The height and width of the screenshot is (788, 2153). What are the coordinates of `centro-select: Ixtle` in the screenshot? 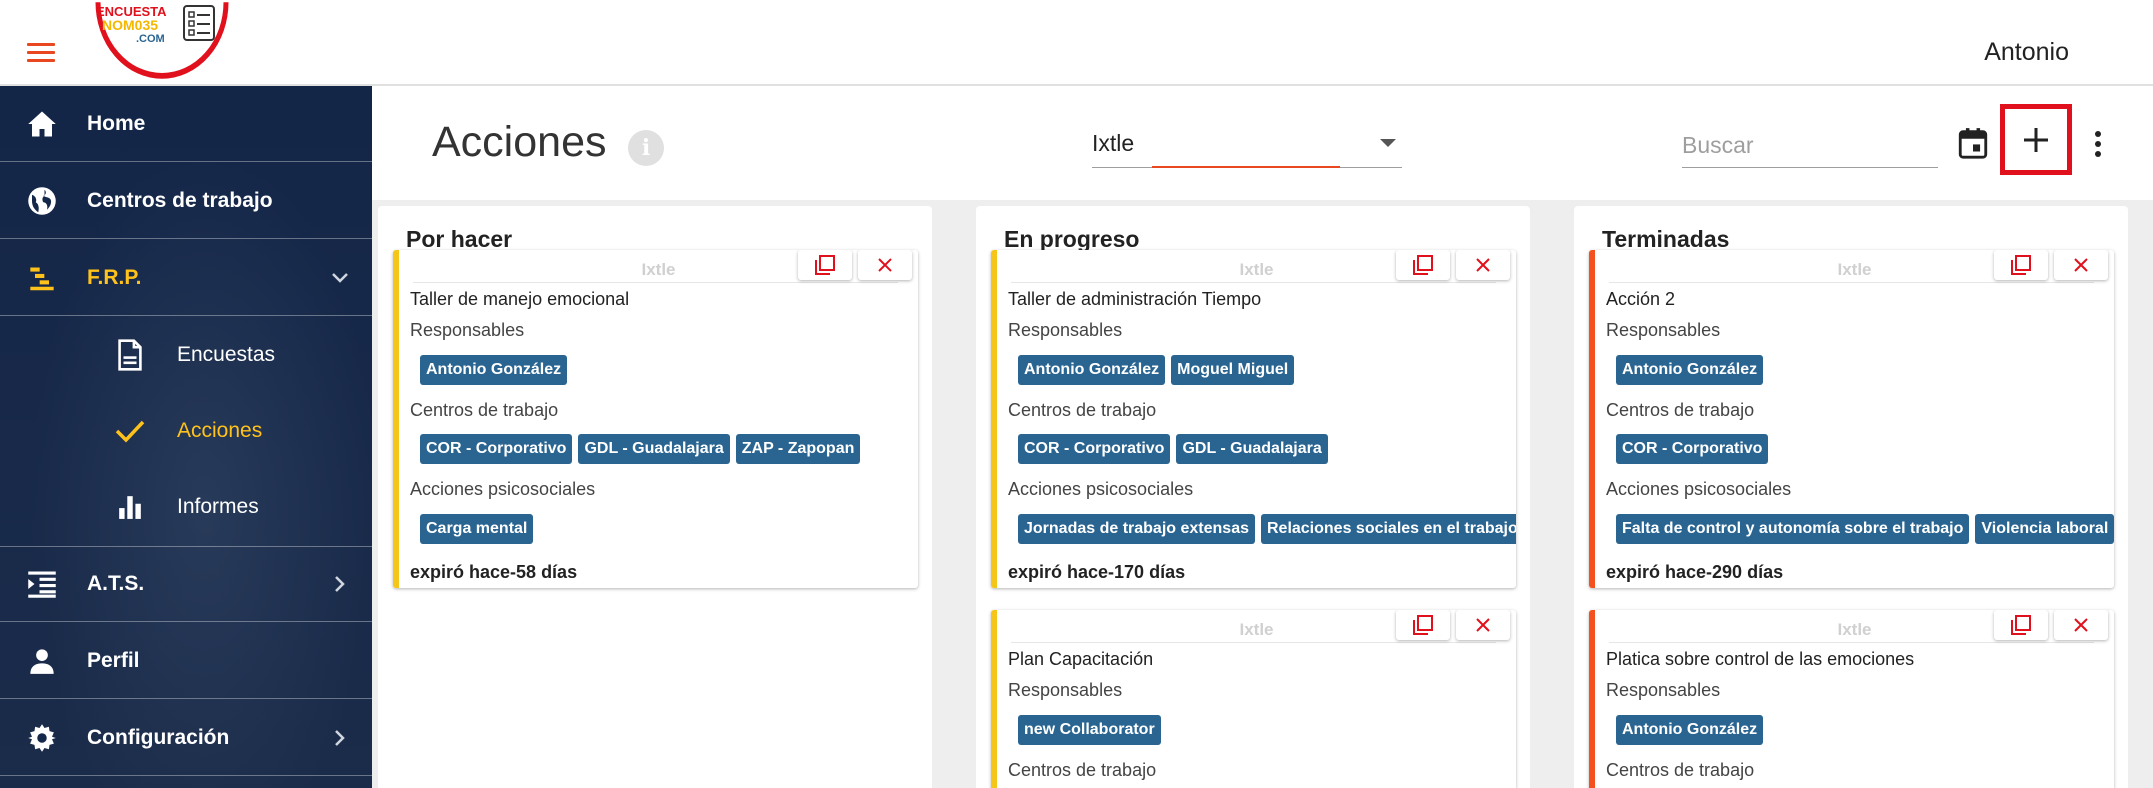 It's located at (1247, 146).